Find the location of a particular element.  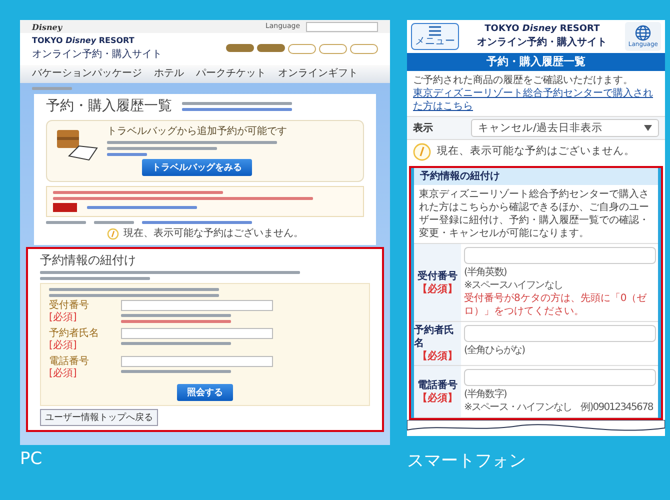

brand-logo: Disney is located at coordinates (47, 27).